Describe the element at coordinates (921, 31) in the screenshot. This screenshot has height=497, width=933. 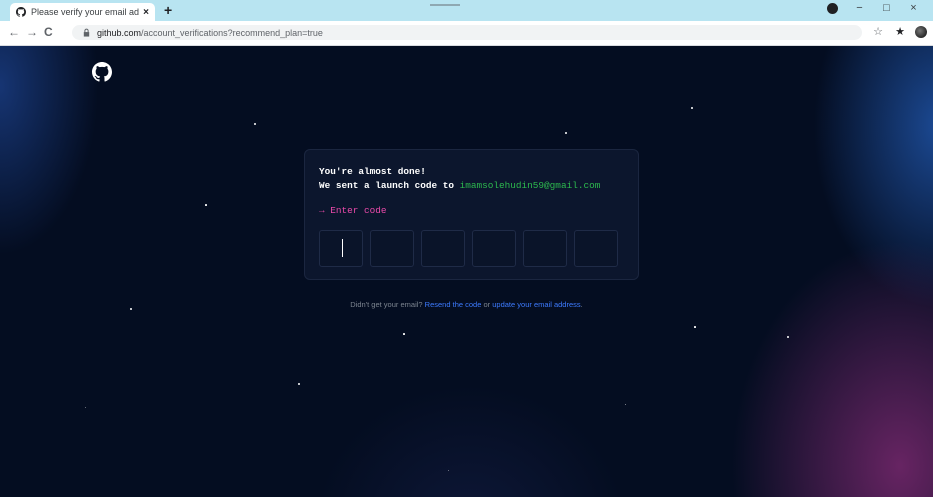
I see `avatar` at that location.